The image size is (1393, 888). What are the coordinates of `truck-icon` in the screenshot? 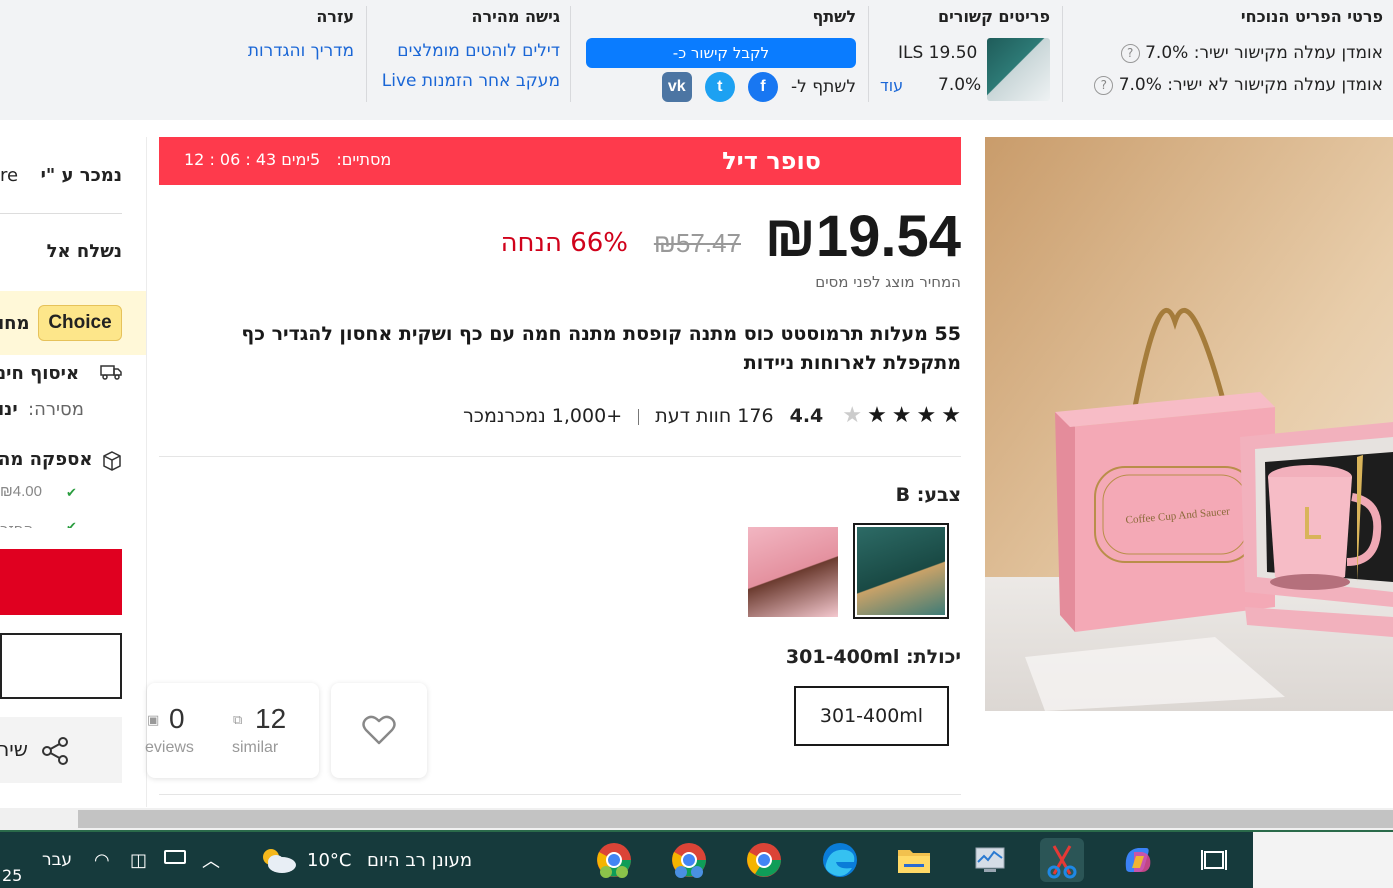 It's located at (111, 372).